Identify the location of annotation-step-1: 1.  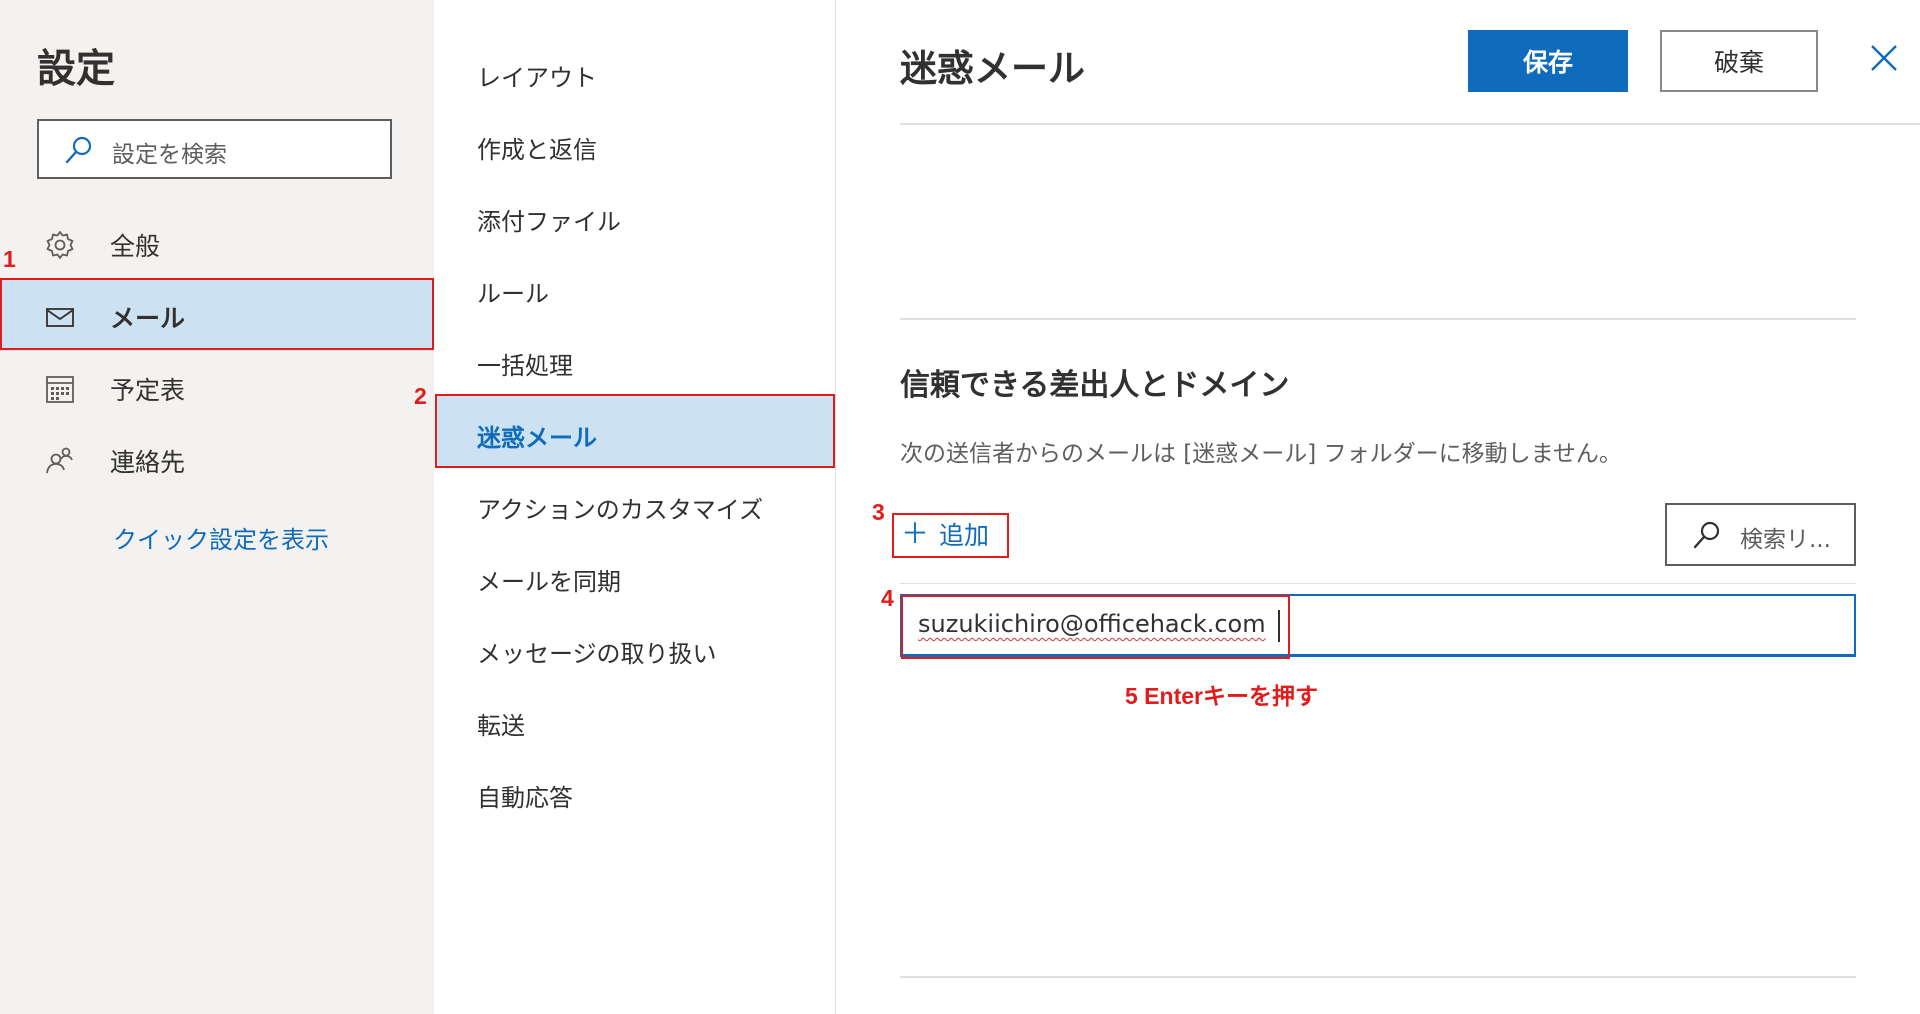
(9, 259).